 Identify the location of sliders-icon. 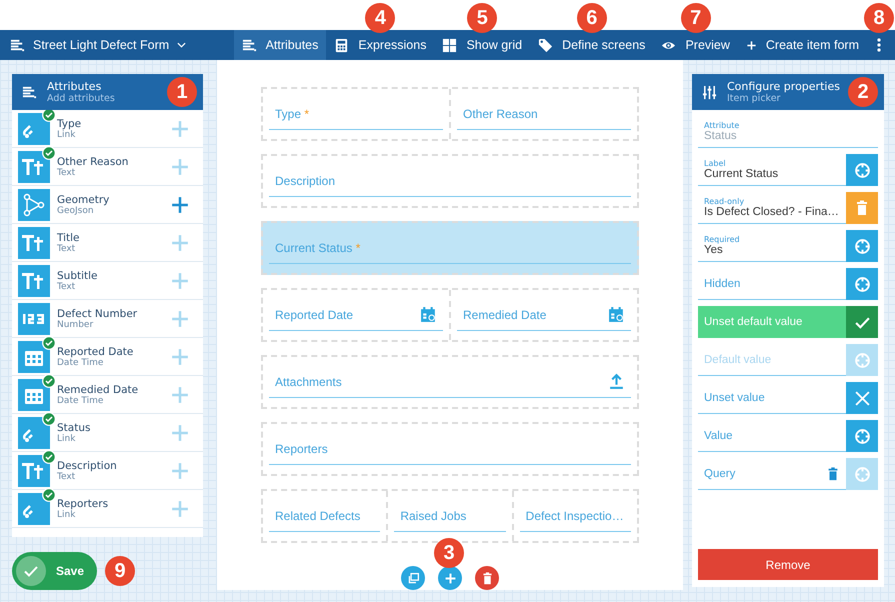
(709, 92).